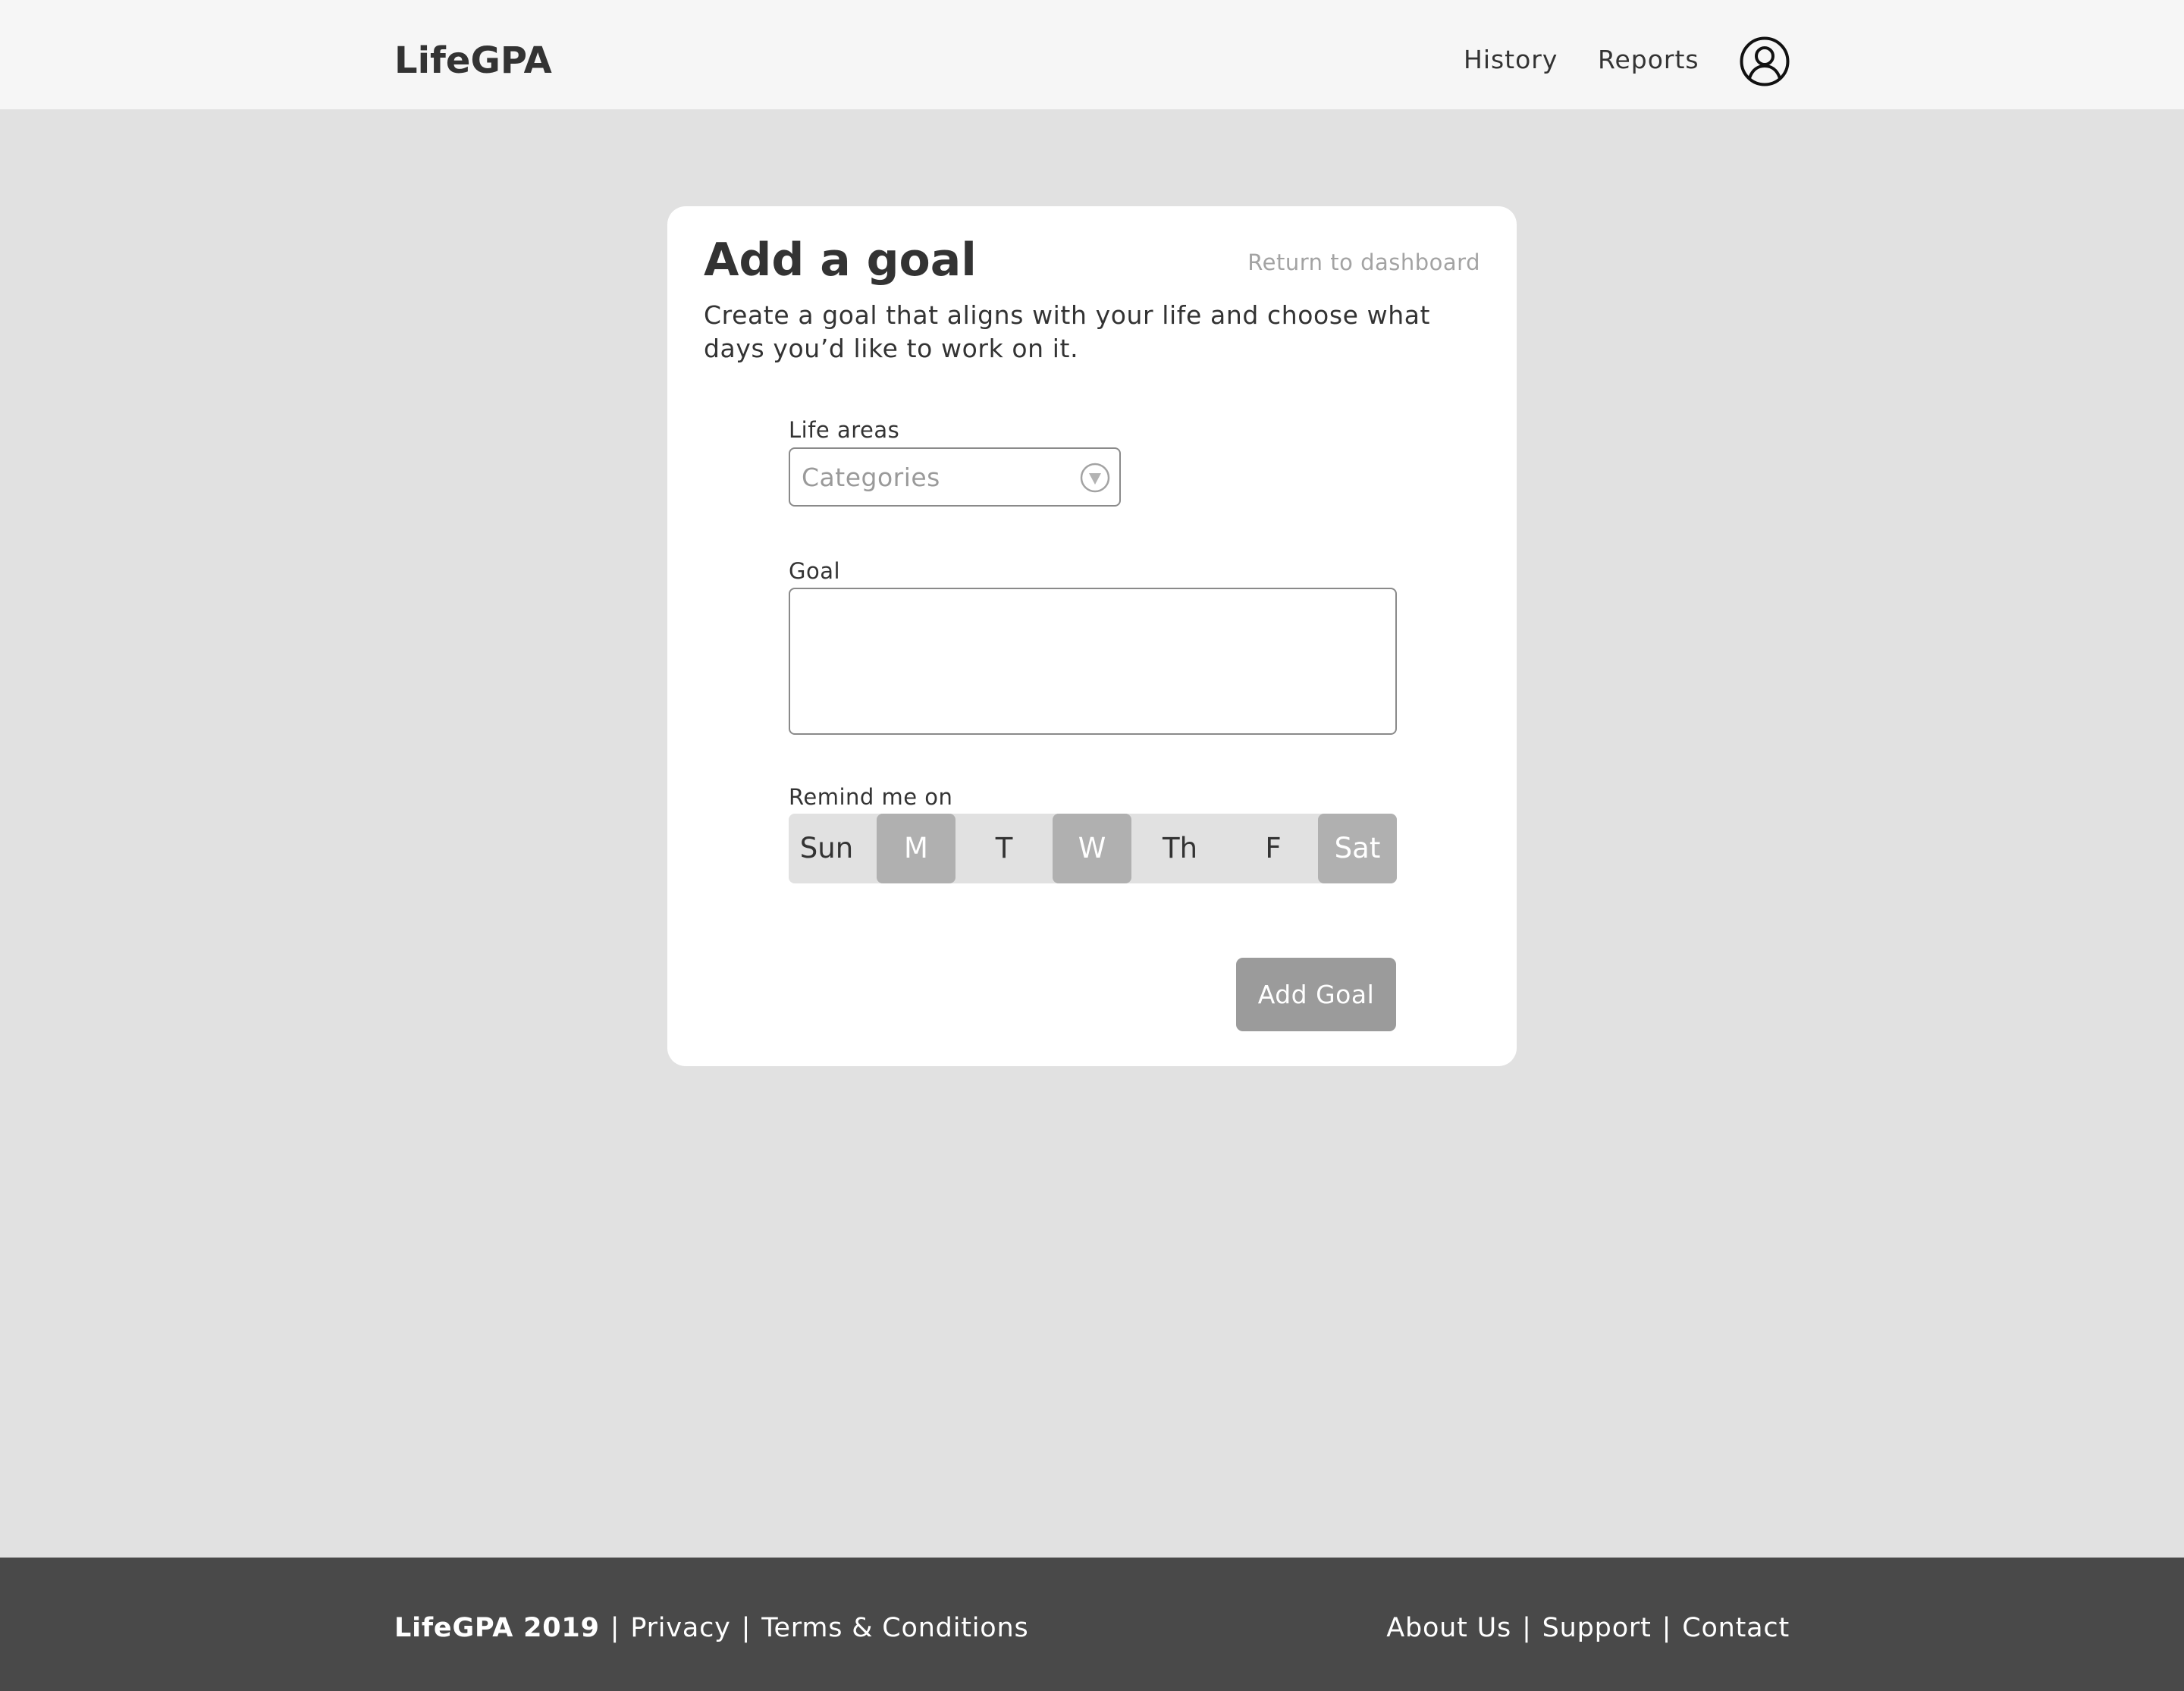 The image size is (2184, 1691). I want to click on day-tue-toggle: T, so click(1004, 848).